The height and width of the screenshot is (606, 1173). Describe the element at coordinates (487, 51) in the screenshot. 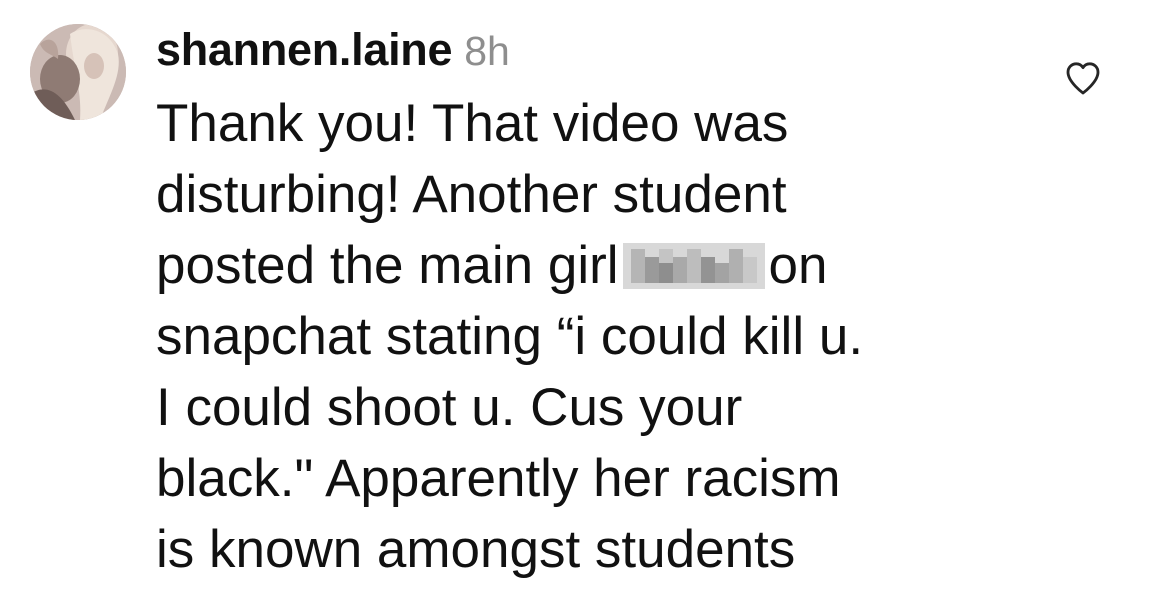

I see `timestamp: 8h` at that location.